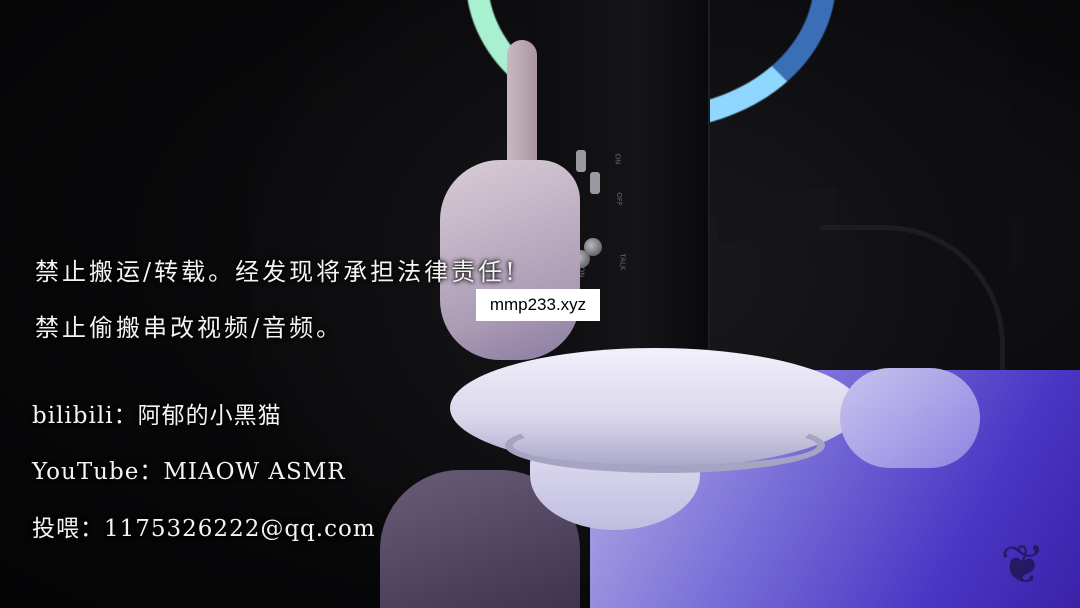 This screenshot has width=1080, height=608. I want to click on tattoo-mark: ❦, so click(1023, 564).